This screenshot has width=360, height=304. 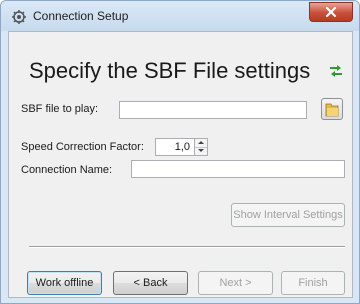 I want to click on window-title: Connection Setup, so click(x=81, y=16).